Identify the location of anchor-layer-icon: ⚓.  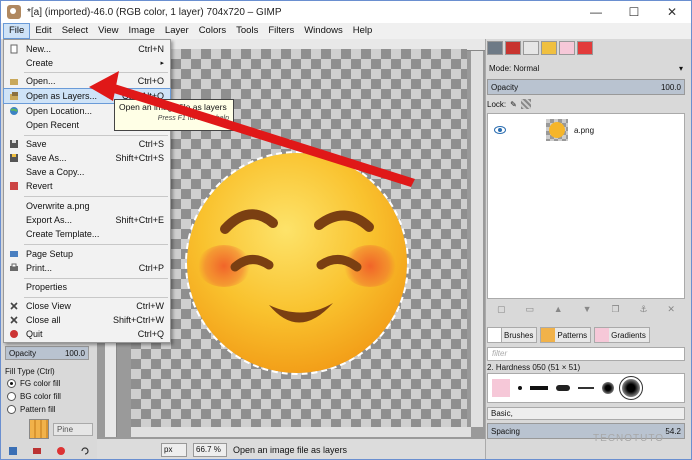
(643, 309).